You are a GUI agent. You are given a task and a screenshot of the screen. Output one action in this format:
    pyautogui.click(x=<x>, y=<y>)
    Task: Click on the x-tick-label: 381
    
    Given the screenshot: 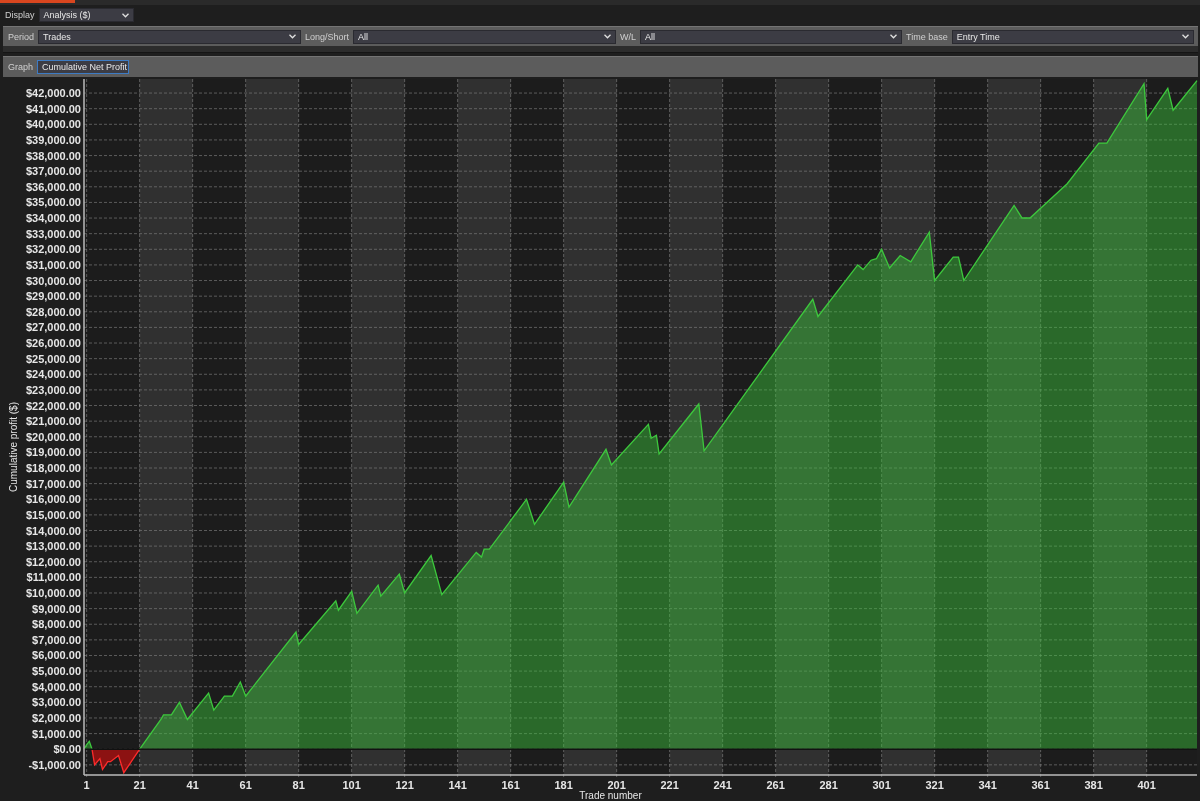 What is the action you would take?
    pyautogui.click(x=1093, y=785)
    